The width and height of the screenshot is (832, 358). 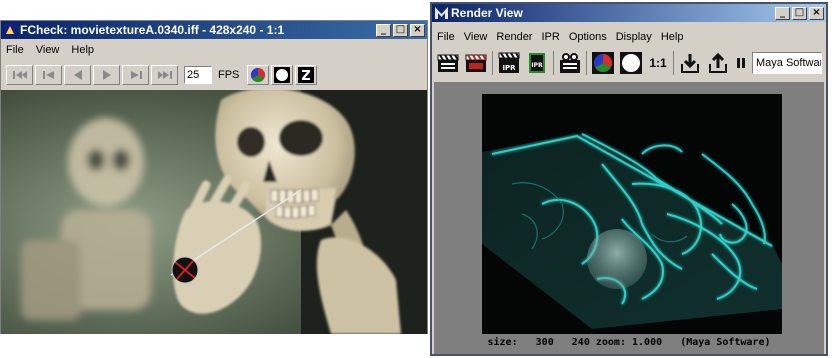 I want to click on first-frame-icon, so click(x=19, y=75).